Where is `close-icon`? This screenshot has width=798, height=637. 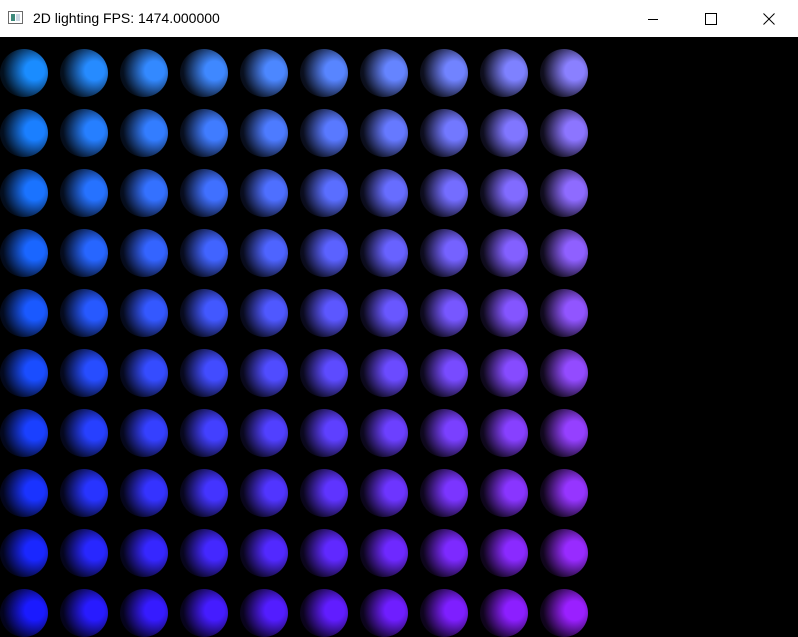
close-icon is located at coordinates (769, 18).